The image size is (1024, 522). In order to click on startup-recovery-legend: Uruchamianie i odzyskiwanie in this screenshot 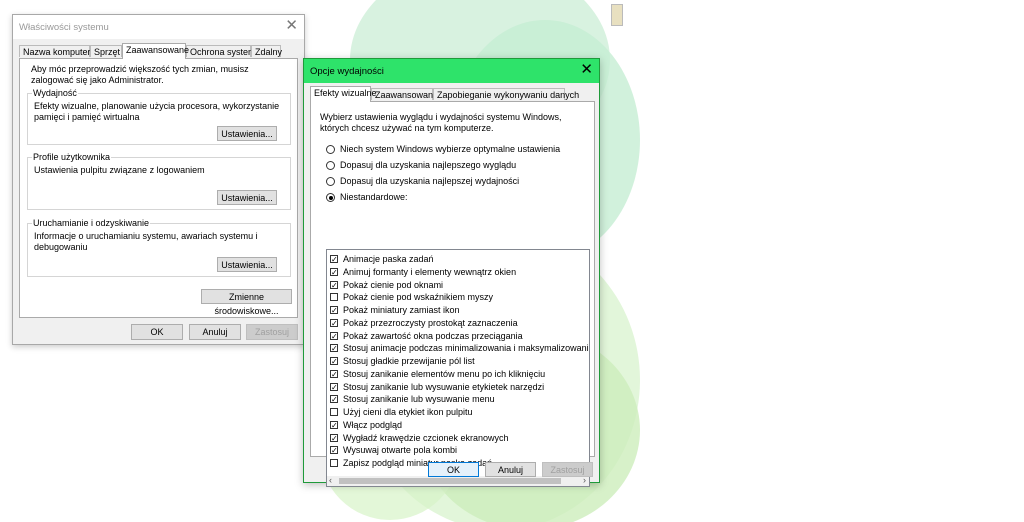, I will do `click(91, 223)`.